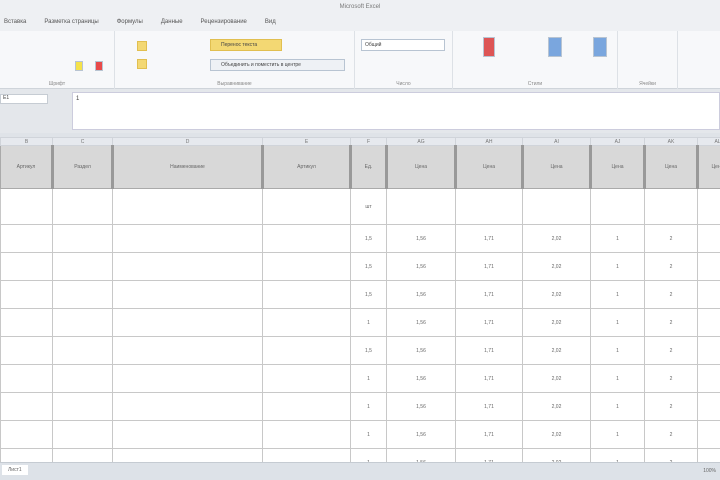 Image resolution: width=720 pixels, height=480 pixels. Describe the element at coordinates (617, 141) in the screenshot. I see `letters-cell: AJ` at that location.